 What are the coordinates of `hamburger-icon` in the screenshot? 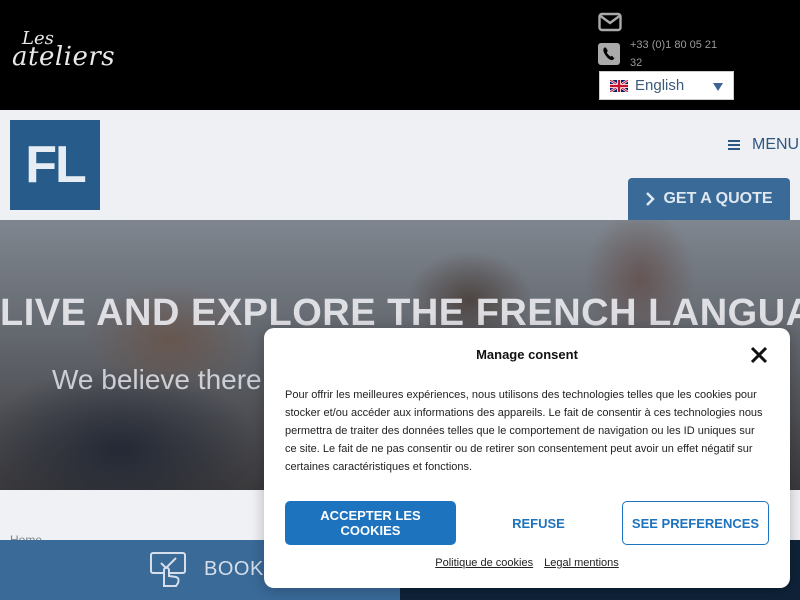 It's located at (734, 145).